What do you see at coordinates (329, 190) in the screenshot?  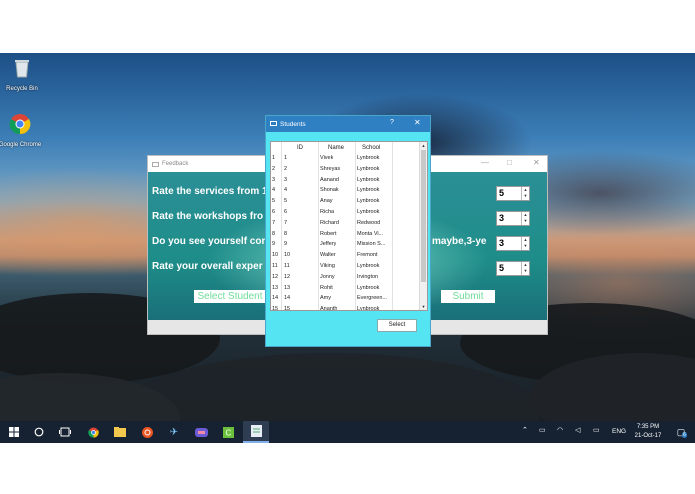 I see `cell-name: Shonak` at bounding box center [329, 190].